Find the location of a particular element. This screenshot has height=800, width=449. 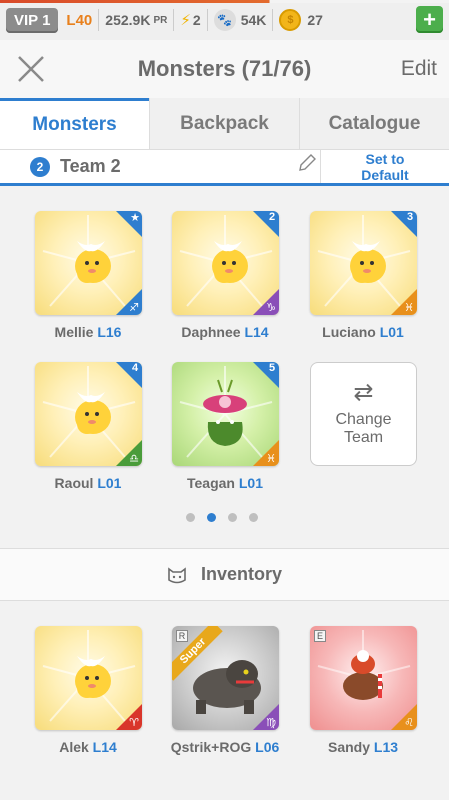

team-name: Team 2 is located at coordinates (90, 166).